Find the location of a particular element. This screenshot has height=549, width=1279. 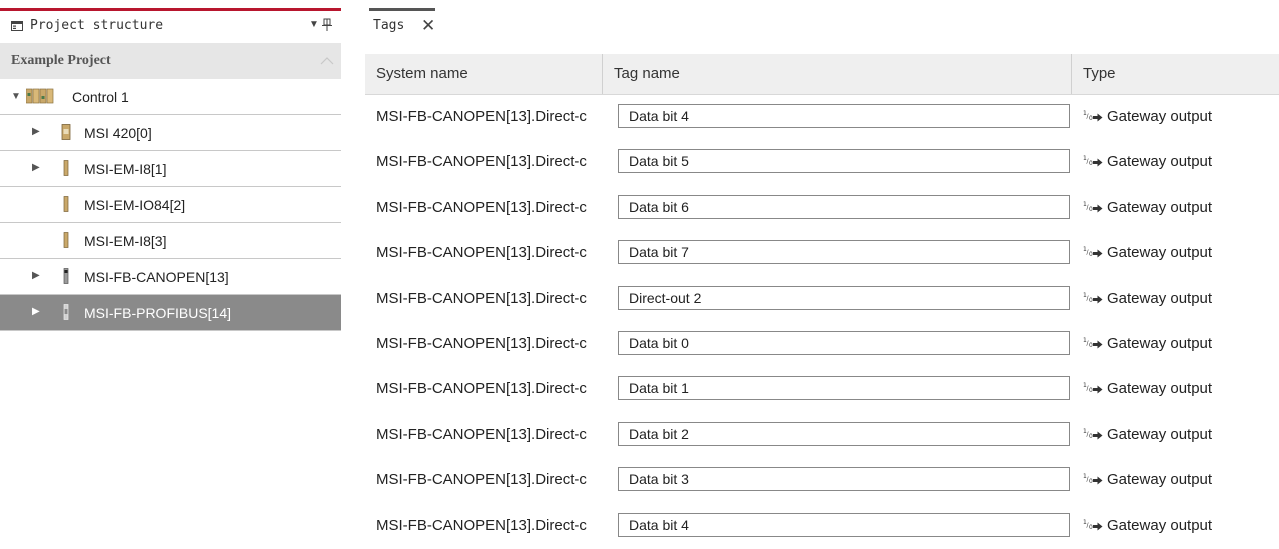

panel-menu-dropdown-icon: ▼ is located at coordinates (314, 24).